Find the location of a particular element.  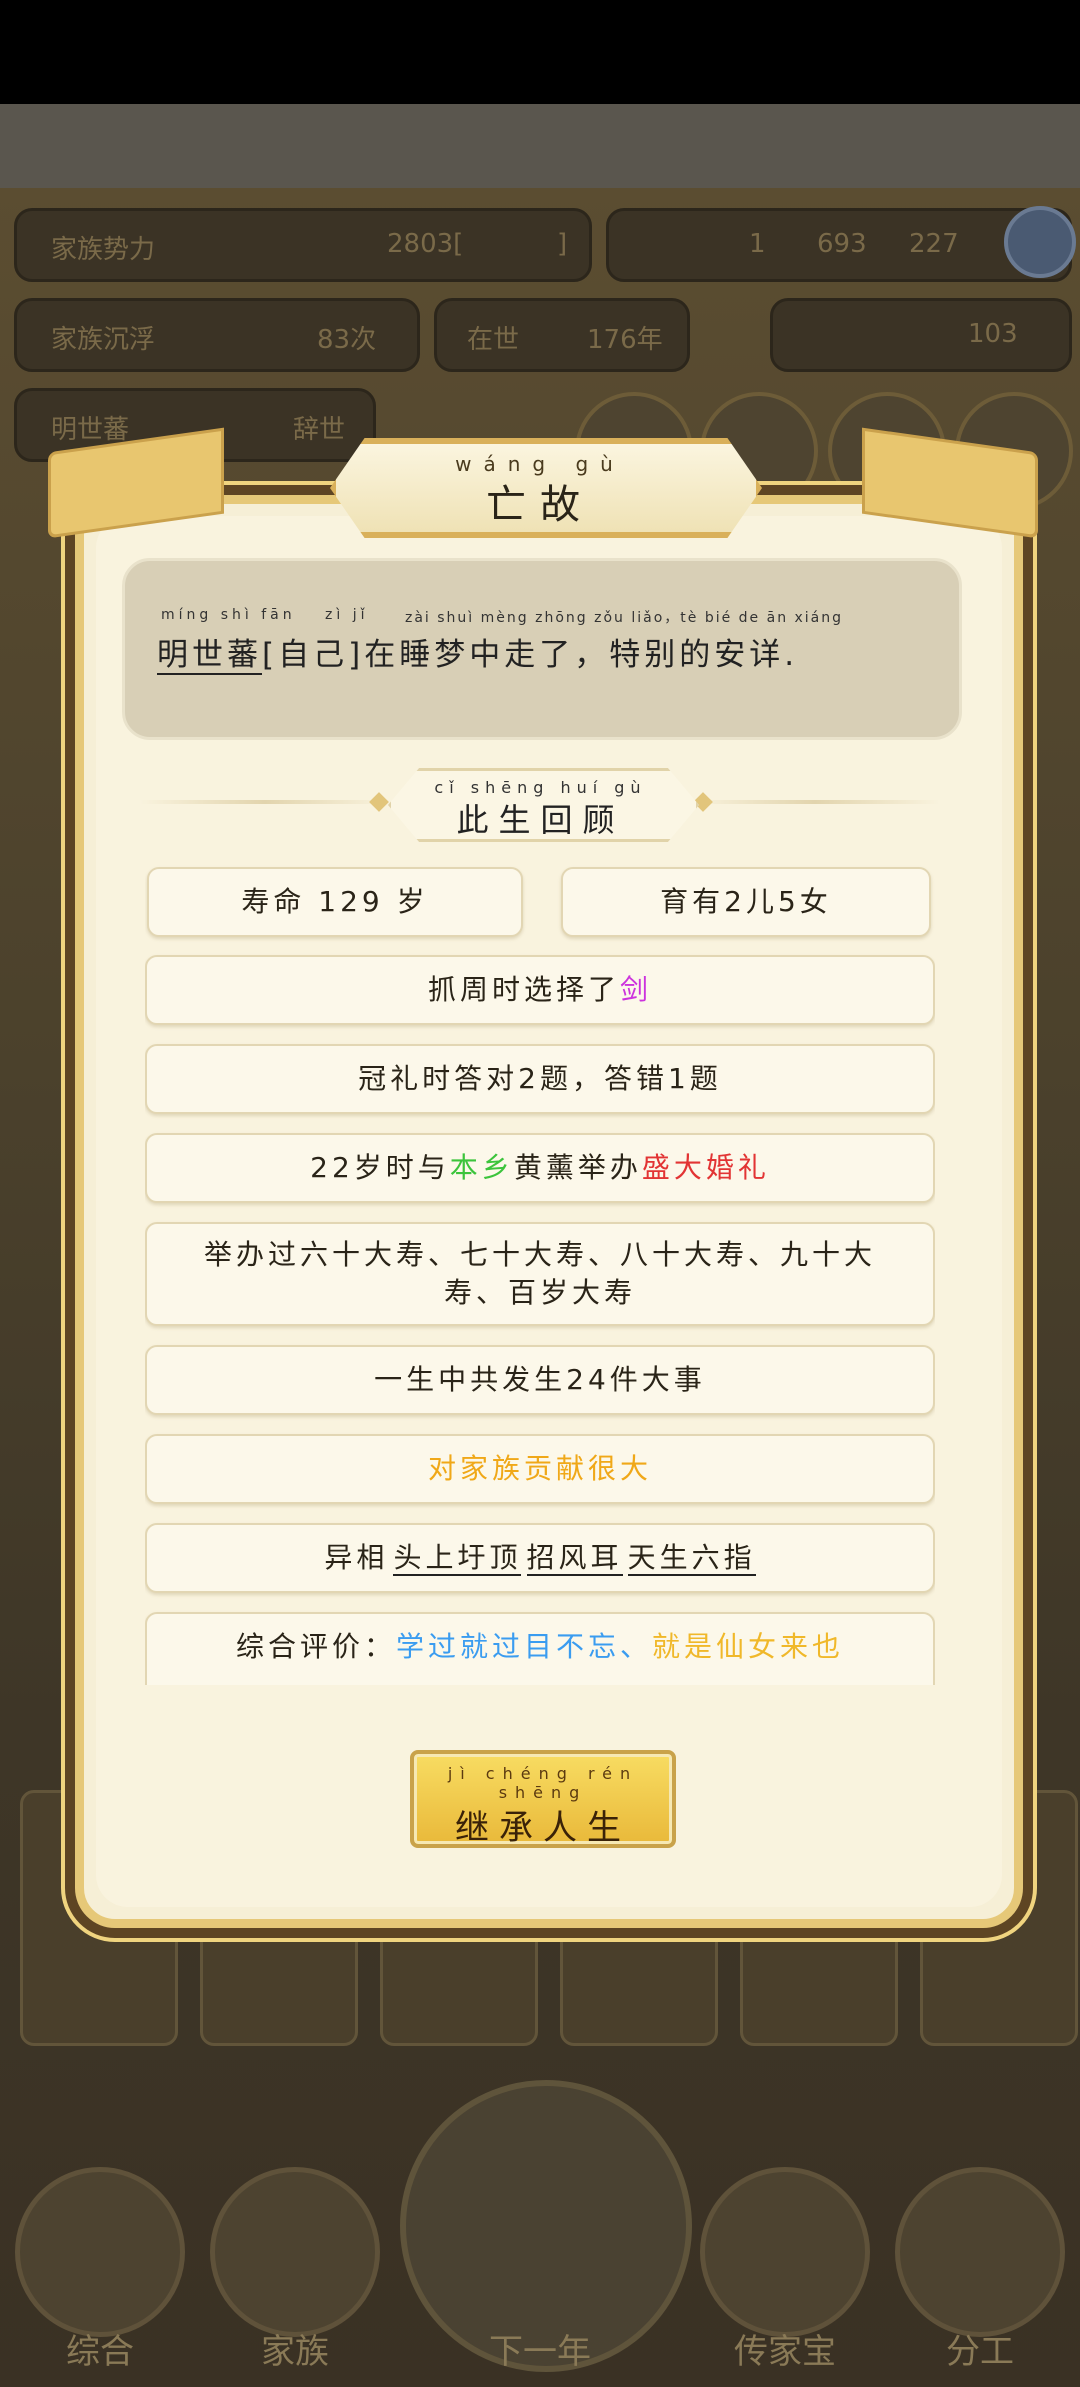

dock-item-overview: 综合 is located at coordinates (100, 2269).